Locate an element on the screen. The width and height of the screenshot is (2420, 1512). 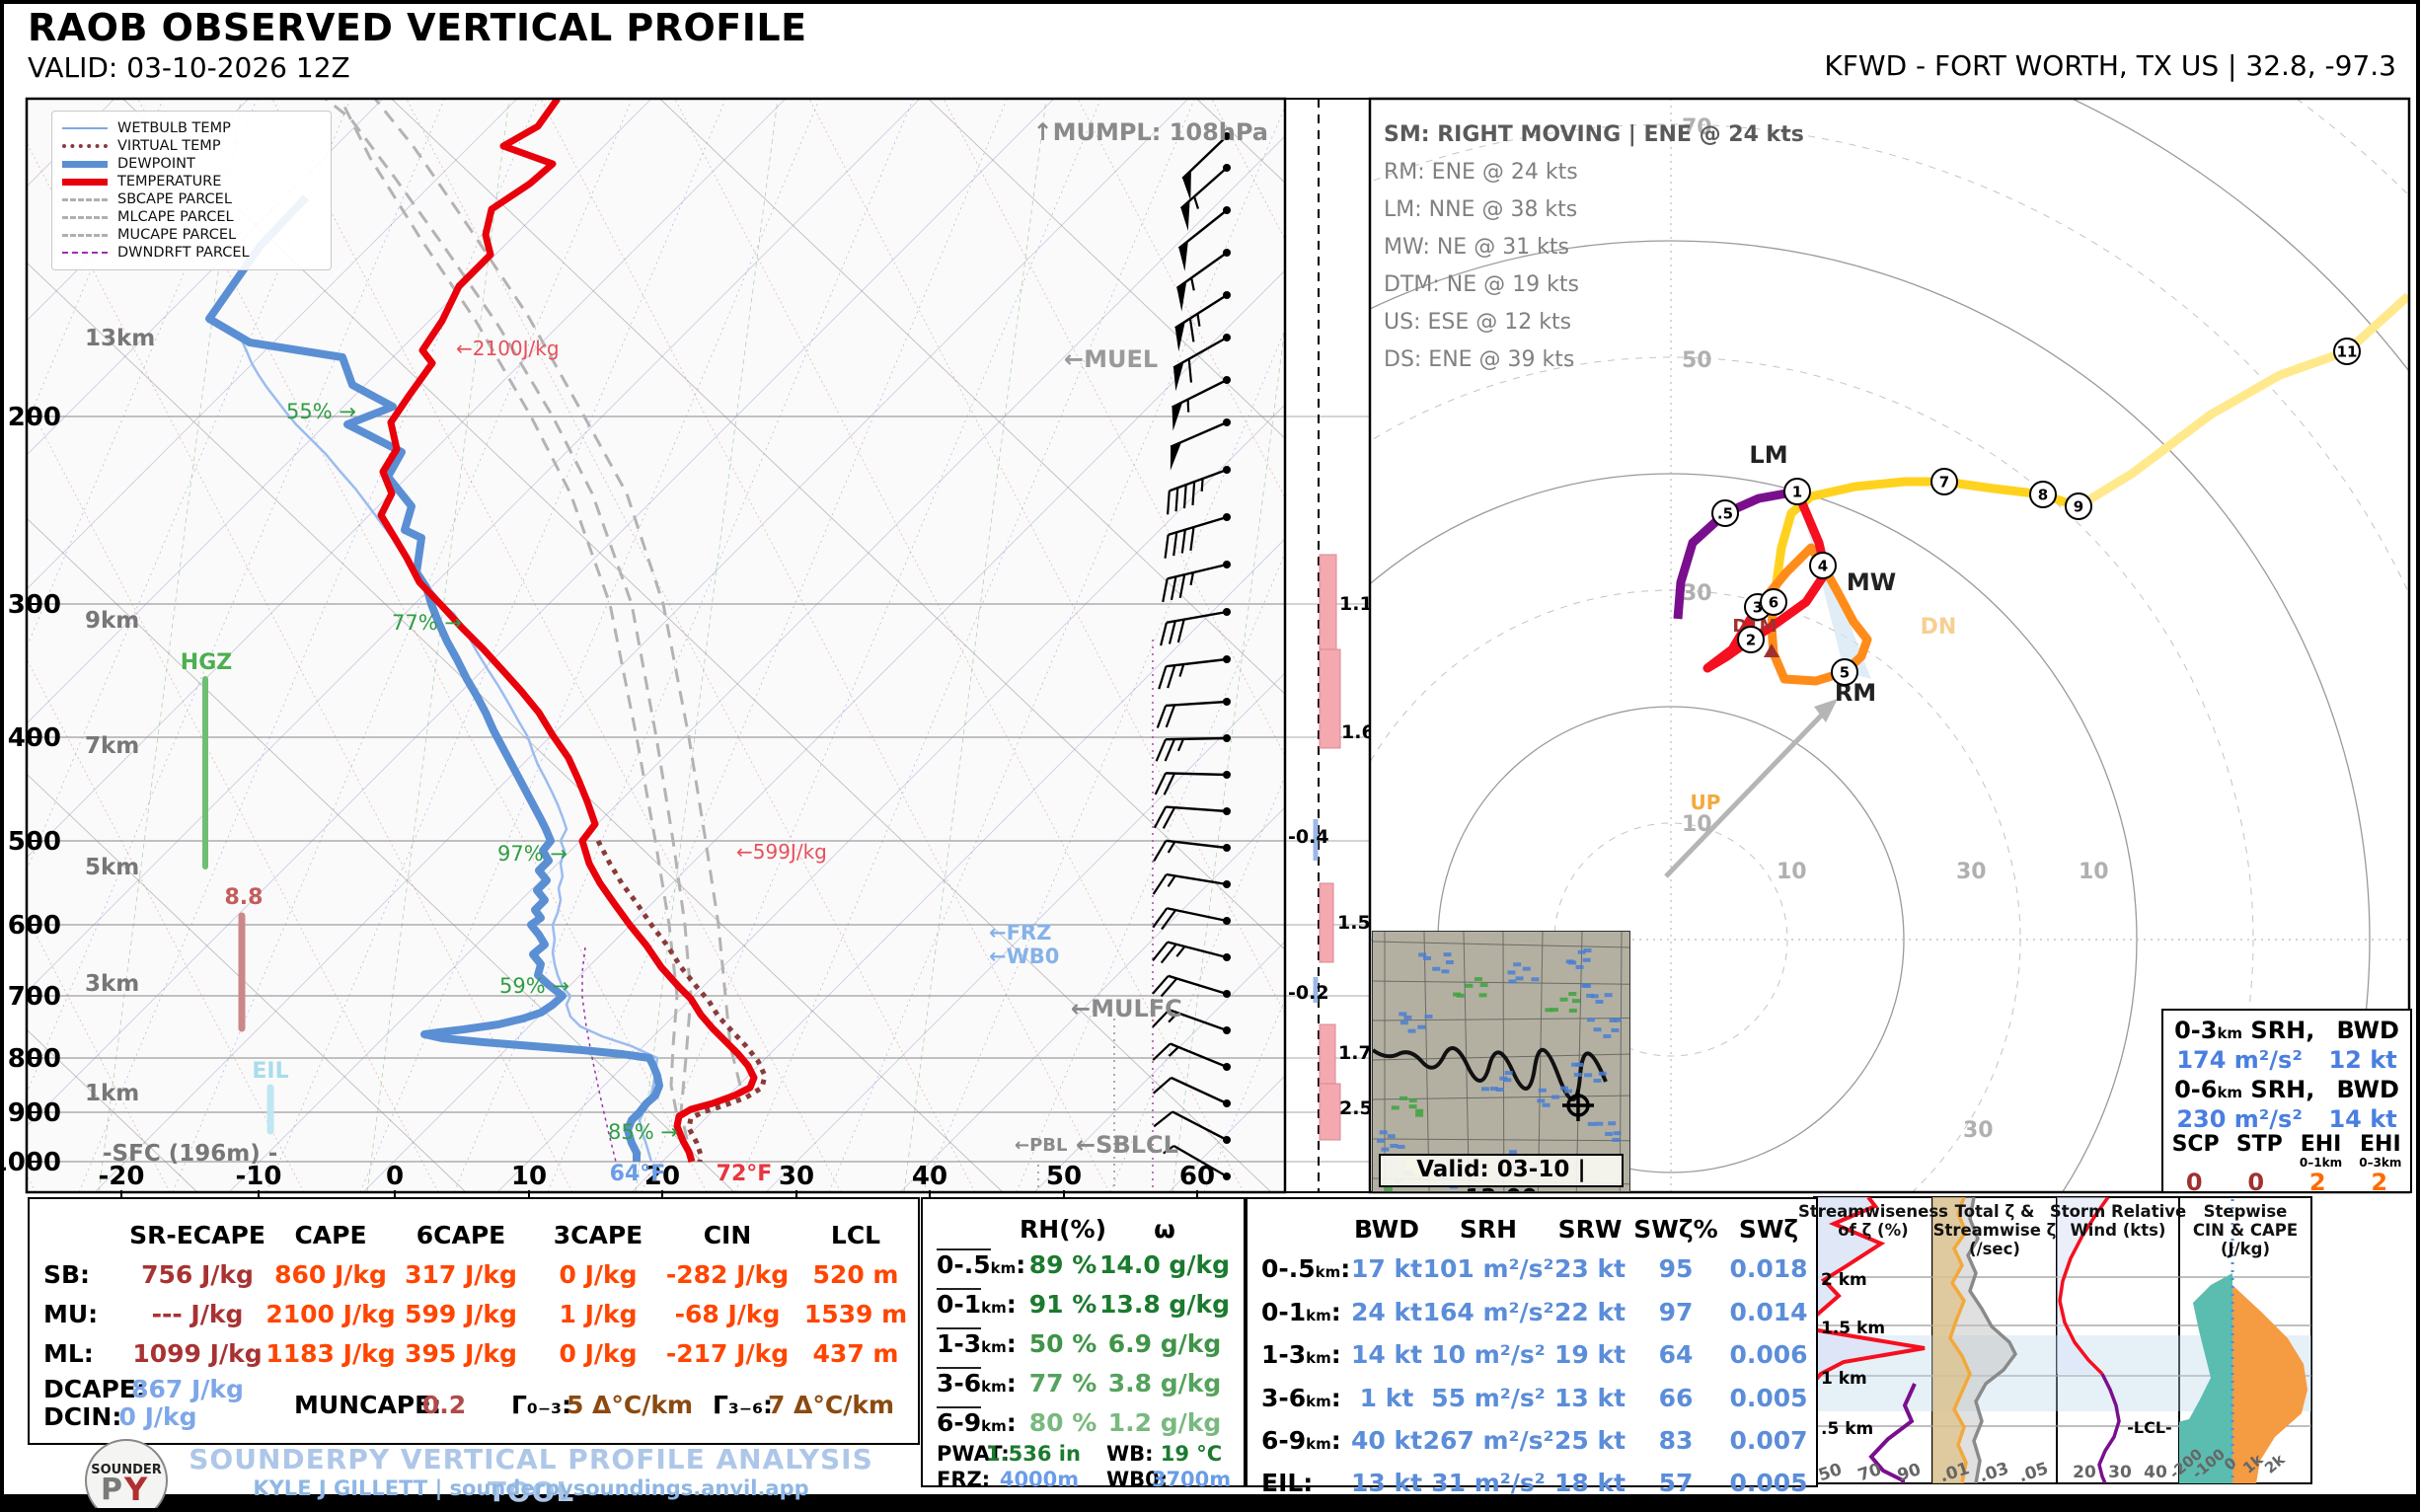
skewt-annotation: 85% → is located at coordinates (643, 1132).